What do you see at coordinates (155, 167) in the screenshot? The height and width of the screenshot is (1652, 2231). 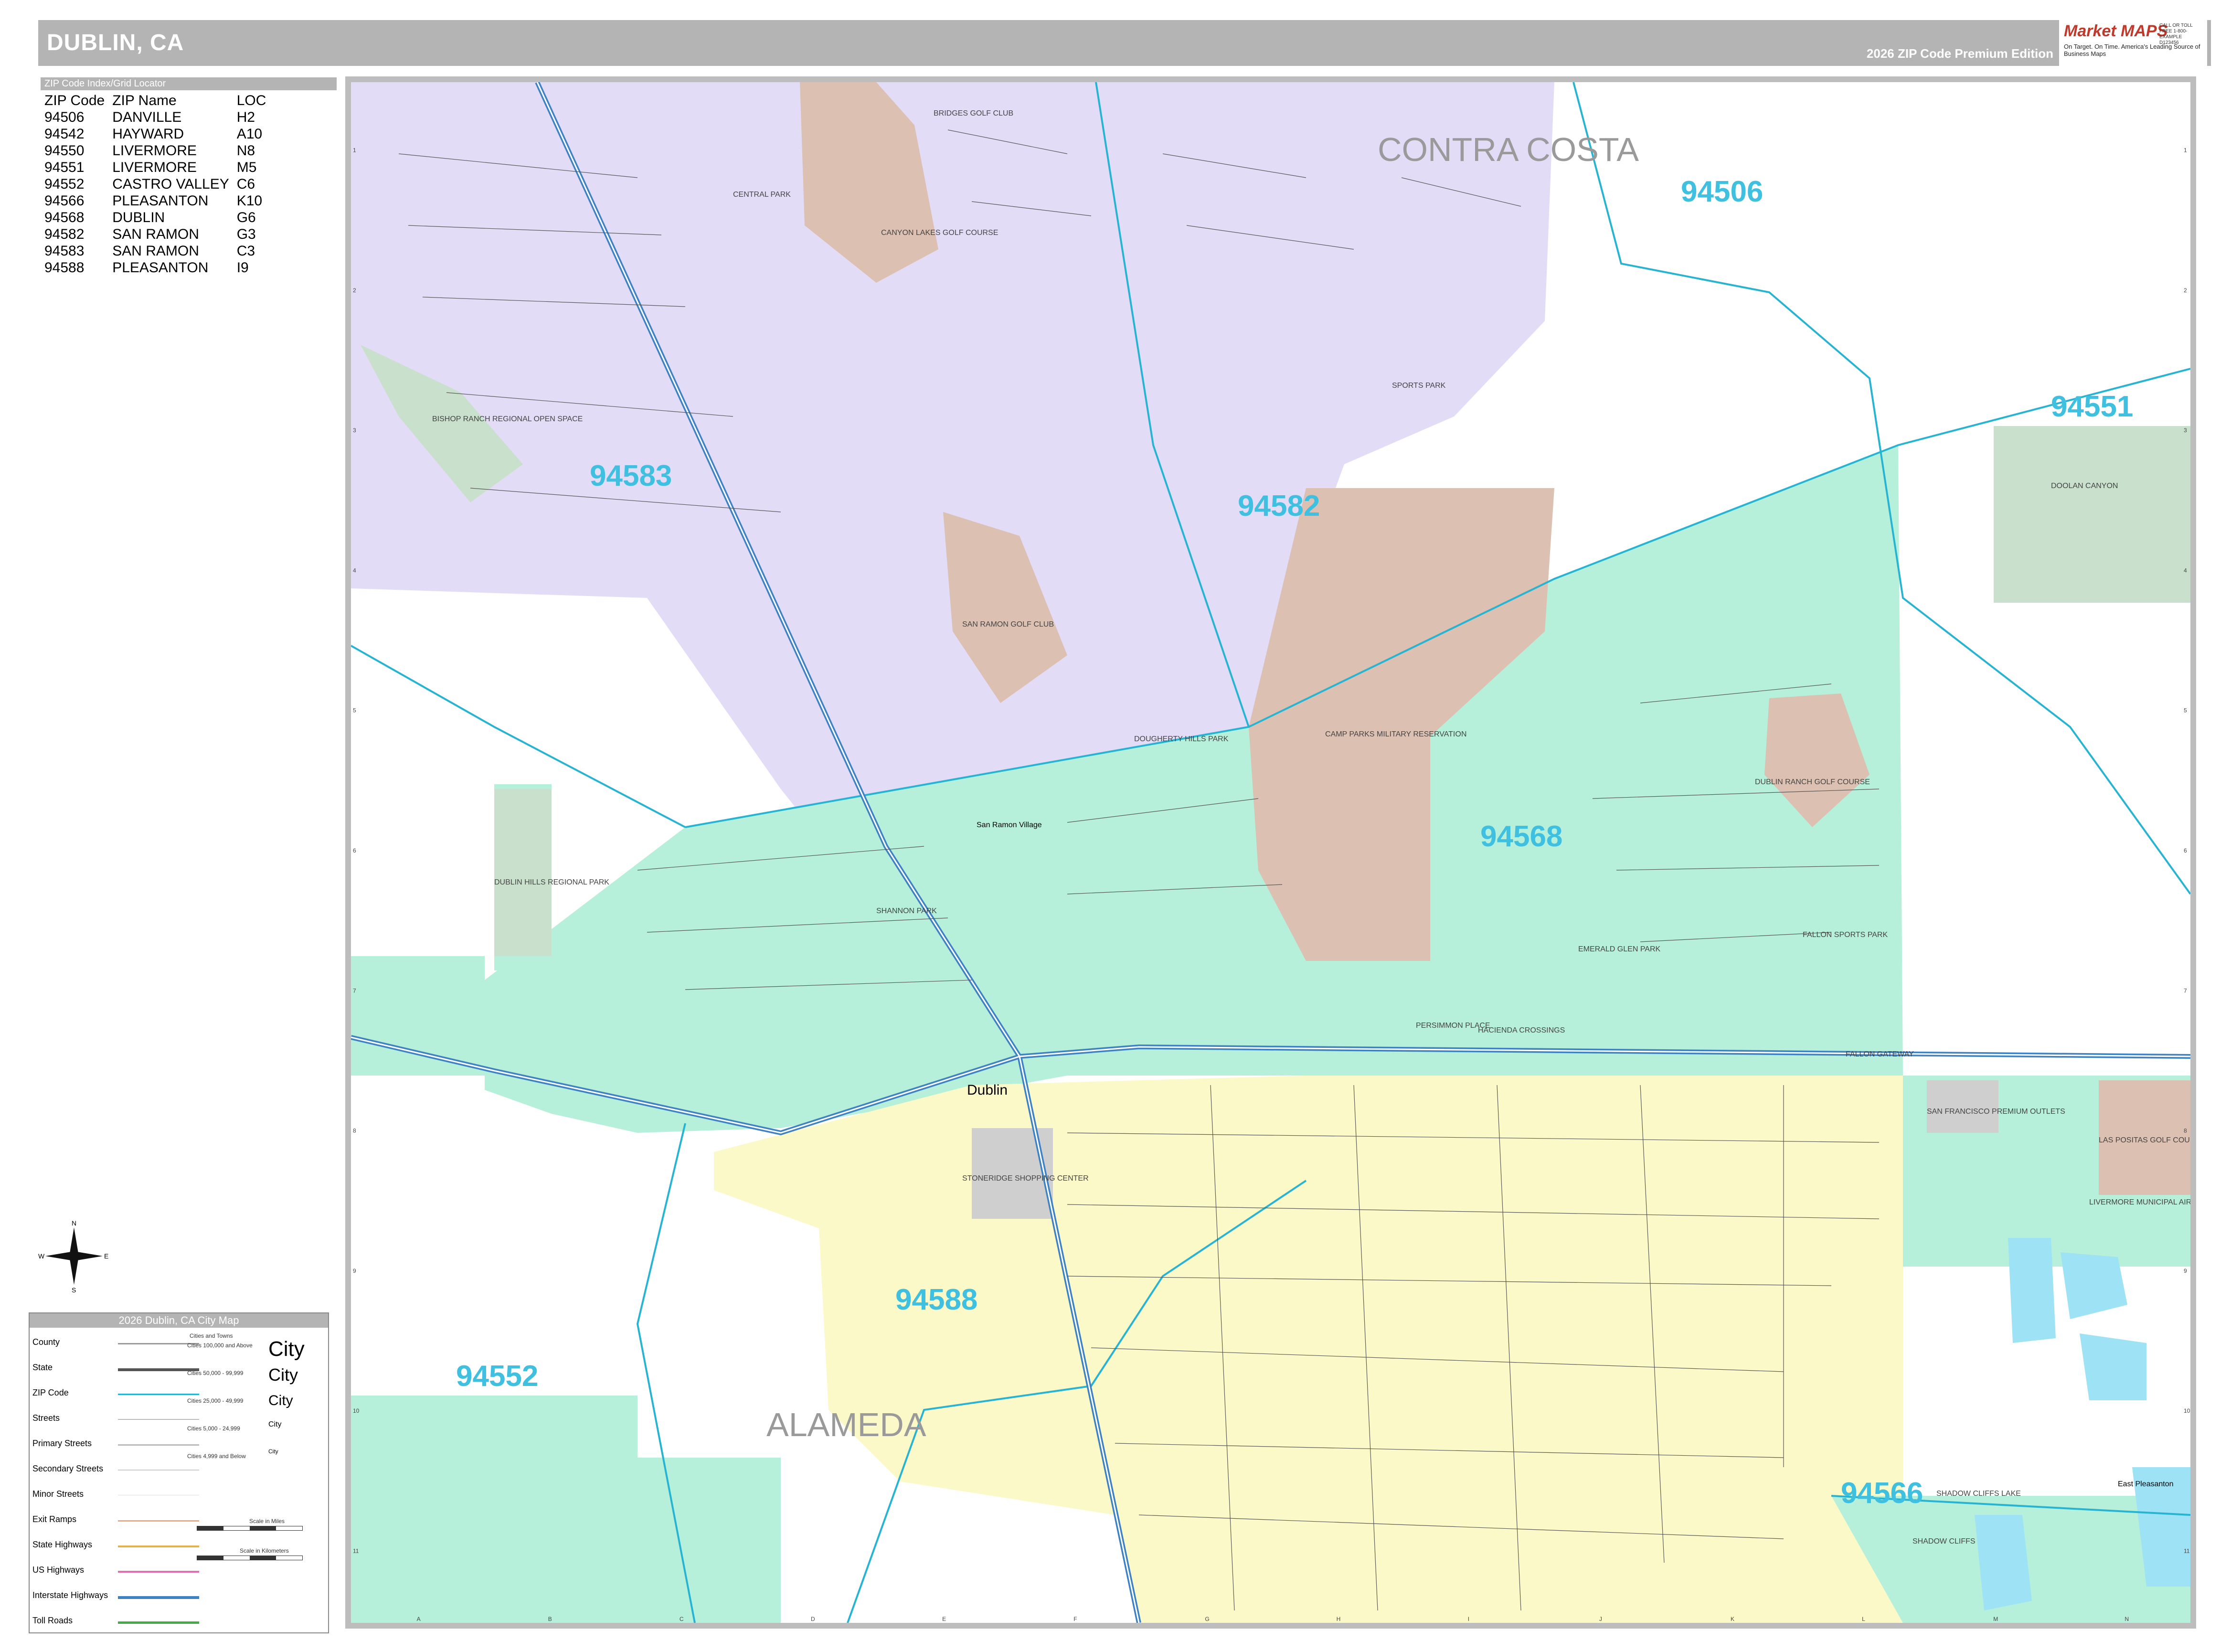 I see `zip-index-row: 94551 LIVERMORE M5` at bounding box center [155, 167].